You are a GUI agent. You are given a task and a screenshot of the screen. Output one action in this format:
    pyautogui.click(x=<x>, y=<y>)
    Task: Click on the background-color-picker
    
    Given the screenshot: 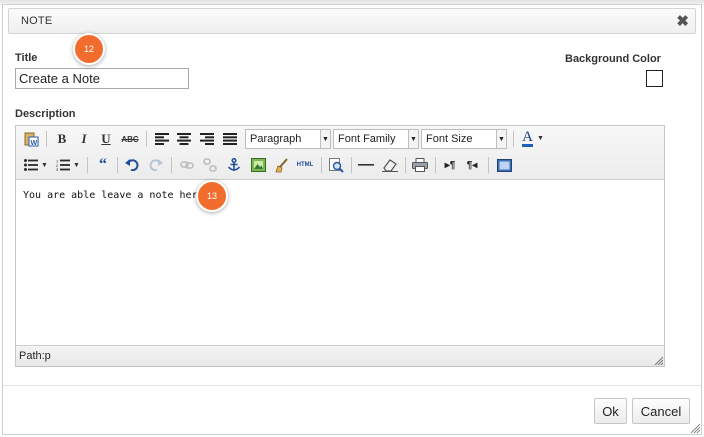 What is the action you would take?
    pyautogui.click(x=654, y=78)
    